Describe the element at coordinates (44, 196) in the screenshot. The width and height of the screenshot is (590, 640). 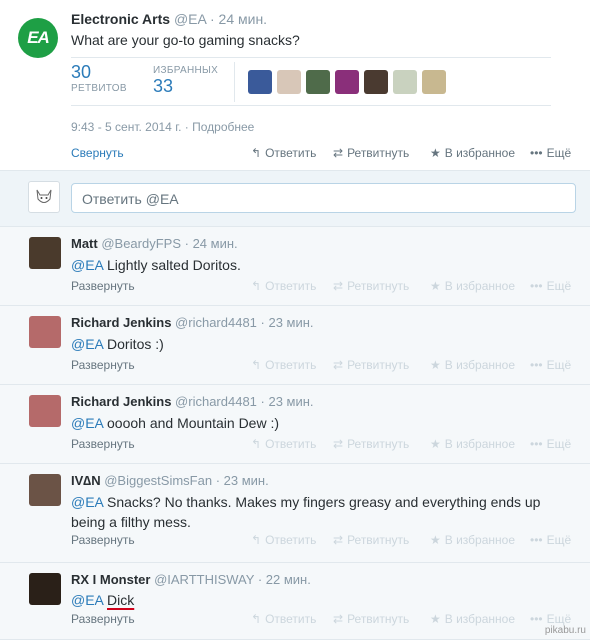
I see `cat-sketch-icon` at that location.